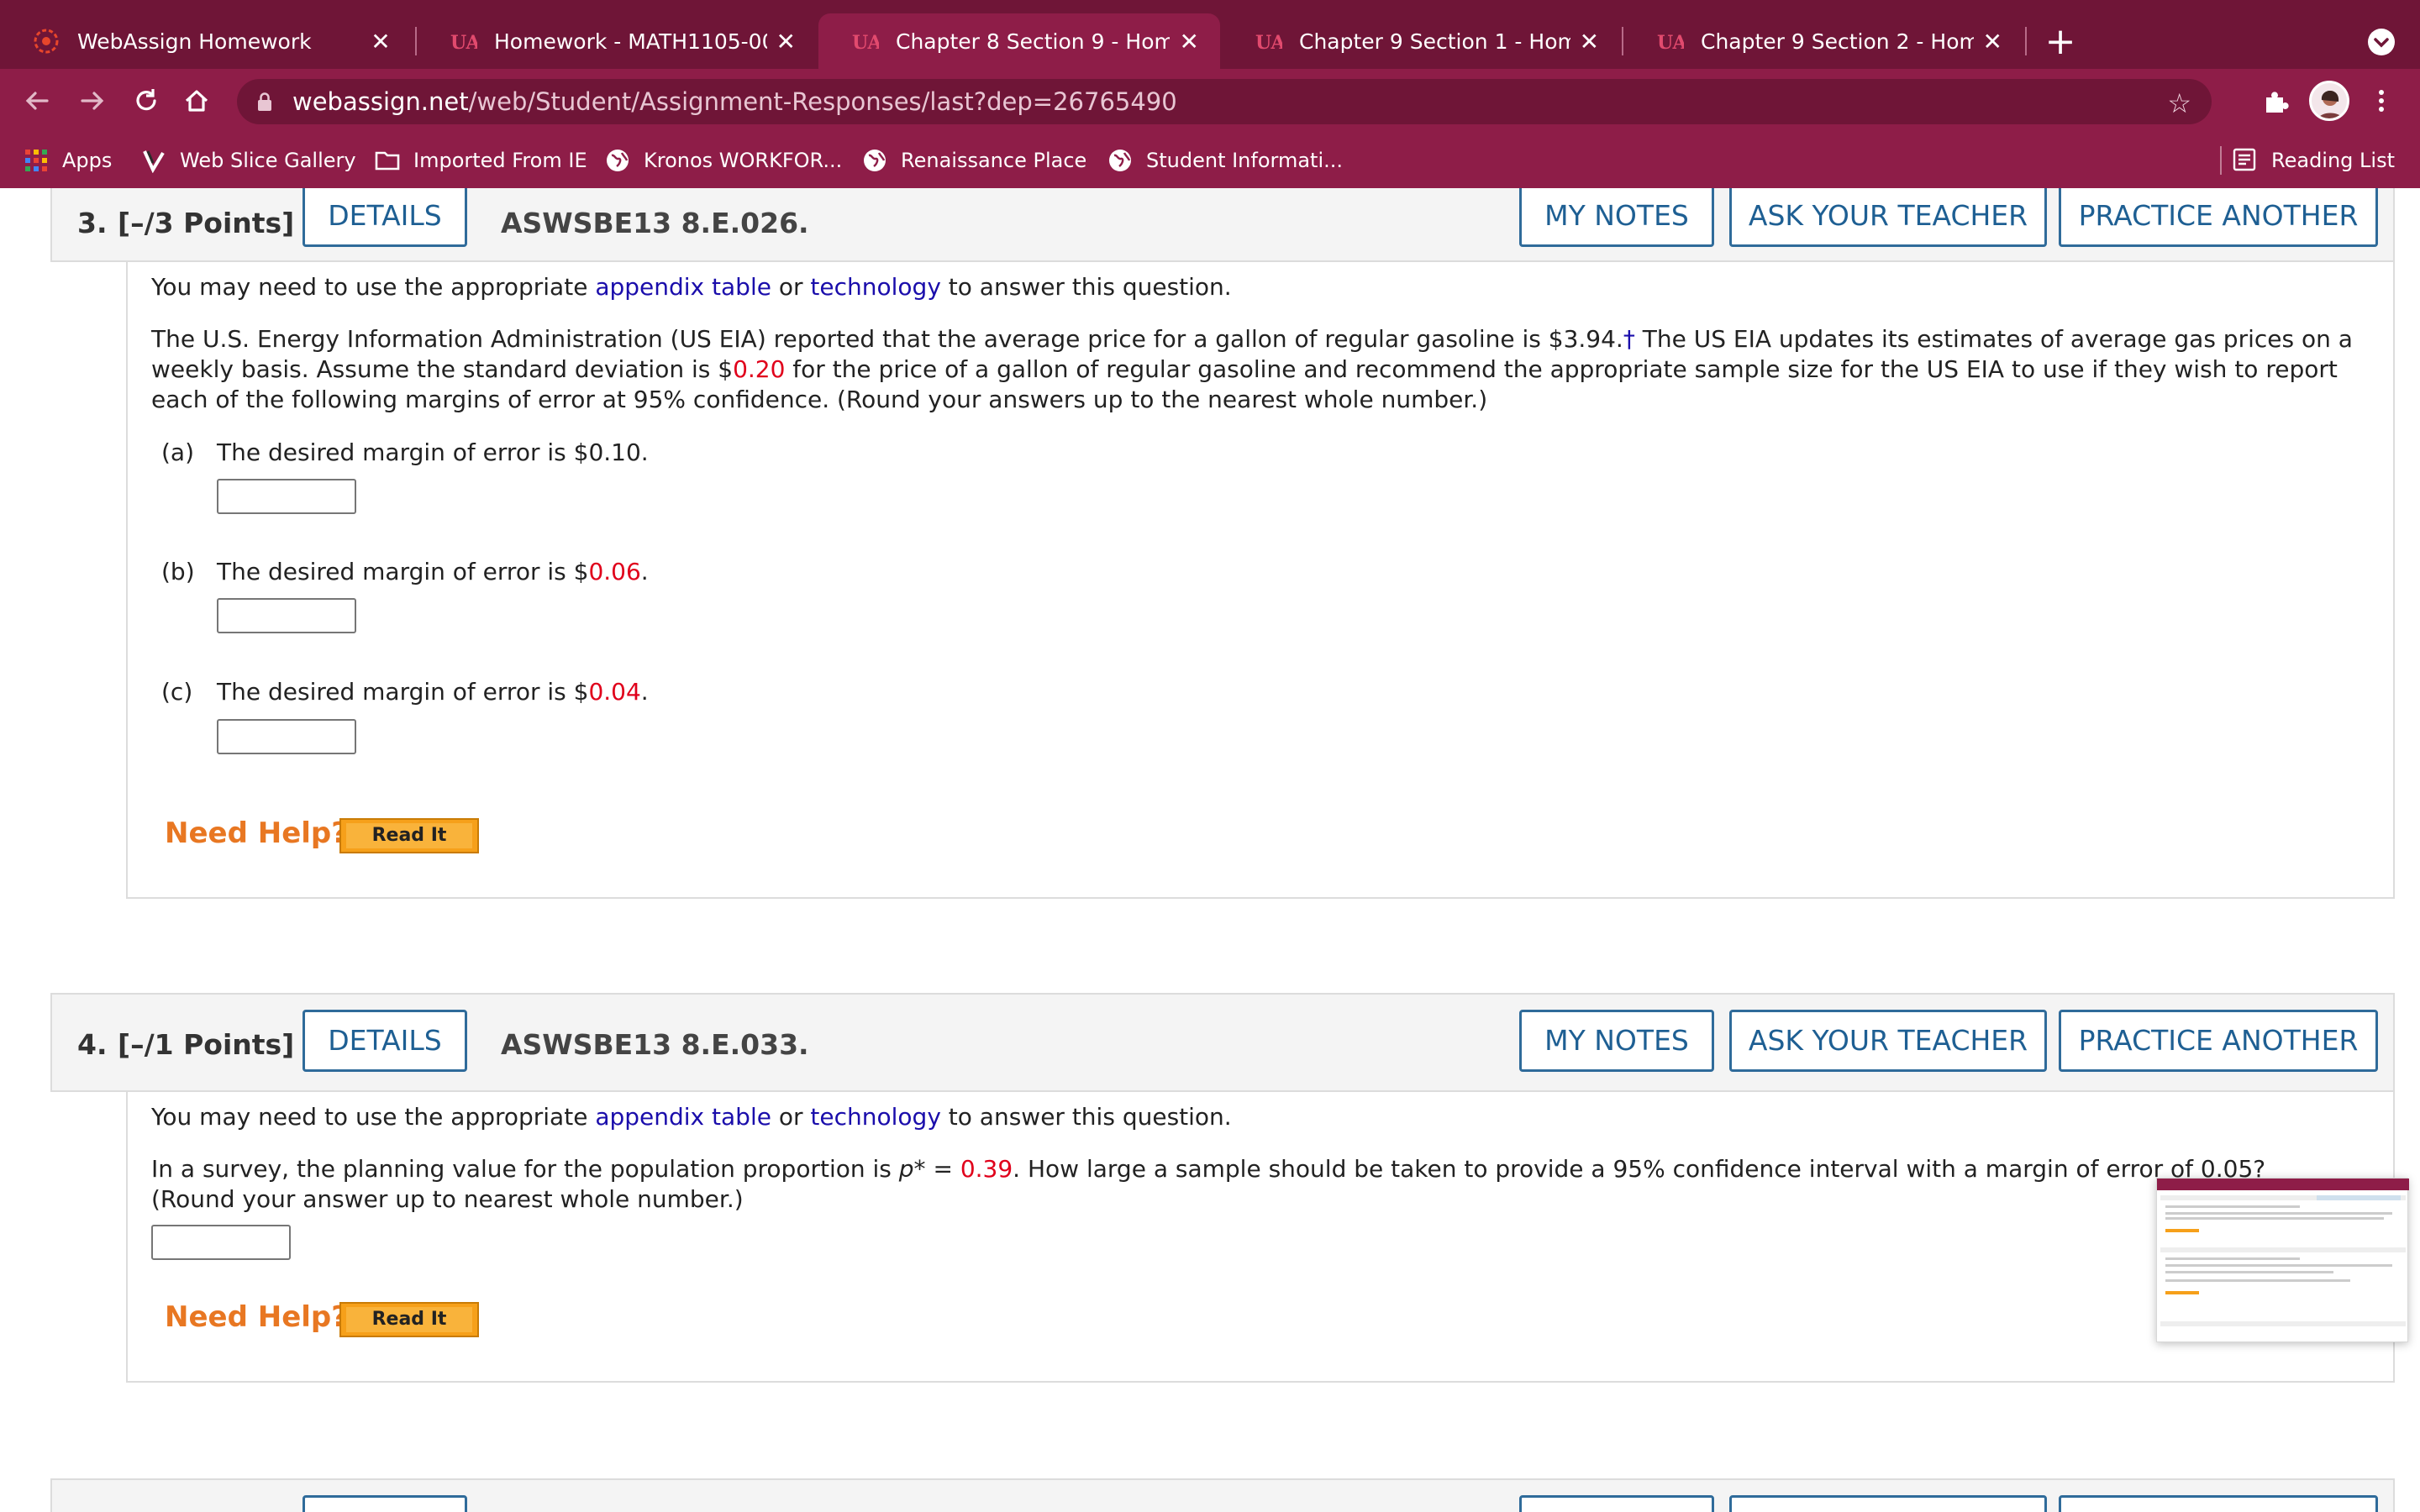 This screenshot has width=2420, height=1512. I want to click on proportion-variable: p*, so click(912, 1169).